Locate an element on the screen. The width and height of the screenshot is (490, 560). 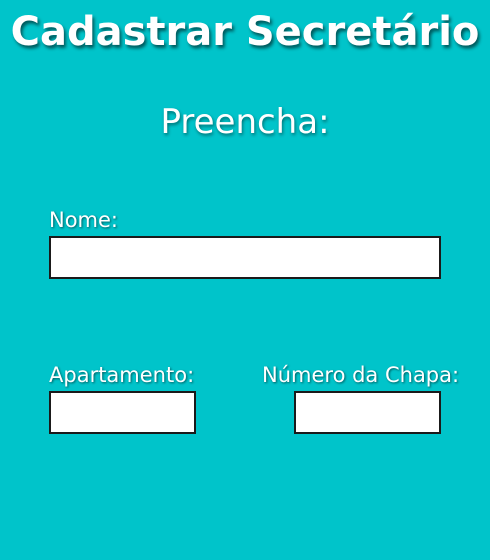
apartamento-label: Apartamento: is located at coordinates (122, 375).